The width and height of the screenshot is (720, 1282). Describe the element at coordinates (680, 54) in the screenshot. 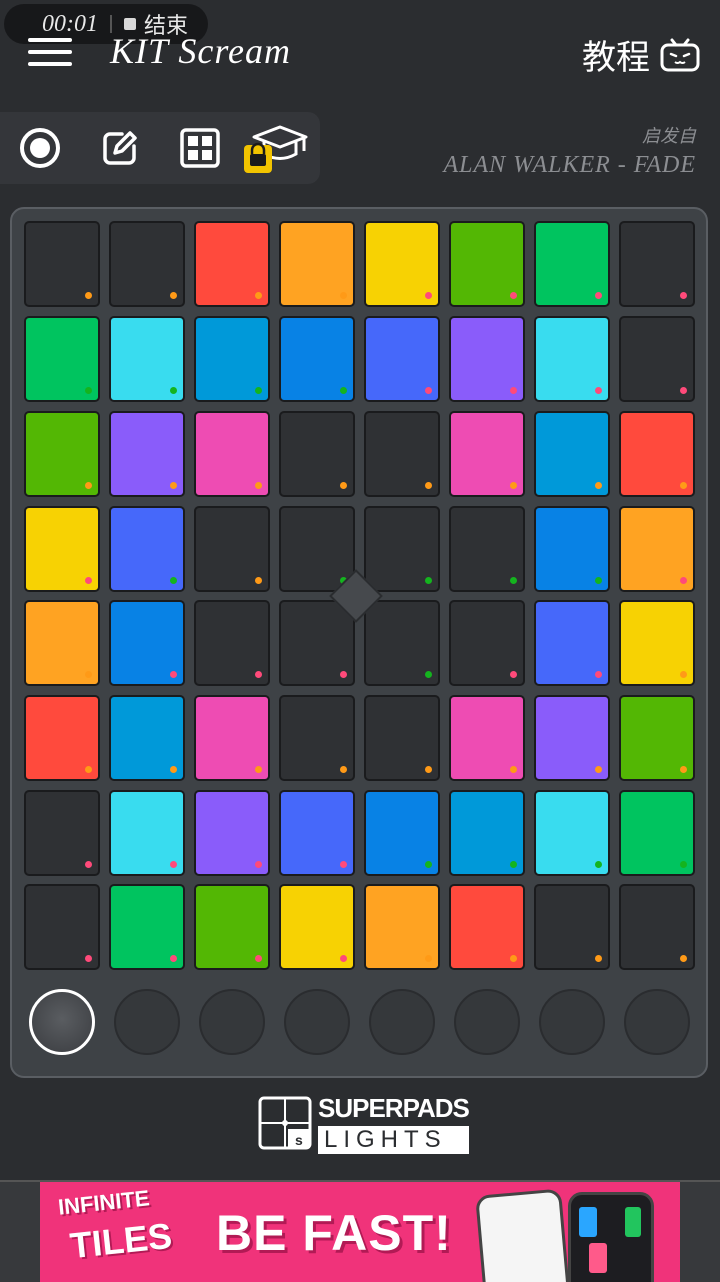

I see `tv-icon` at that location.